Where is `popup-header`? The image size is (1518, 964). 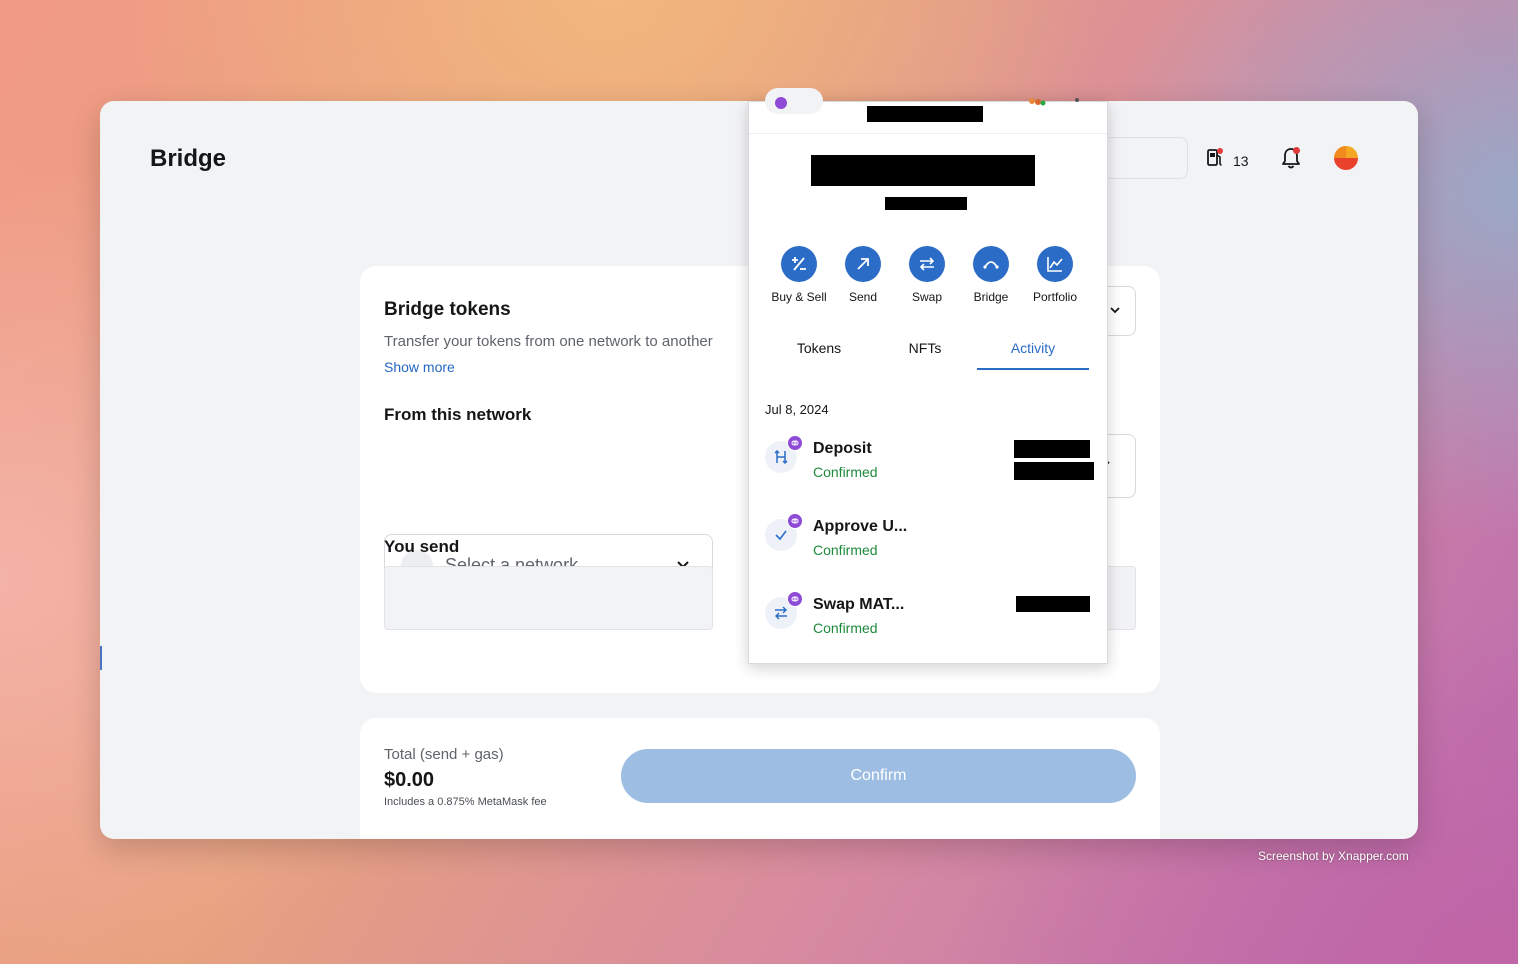
popup-header is located at coordinates (928, 111).